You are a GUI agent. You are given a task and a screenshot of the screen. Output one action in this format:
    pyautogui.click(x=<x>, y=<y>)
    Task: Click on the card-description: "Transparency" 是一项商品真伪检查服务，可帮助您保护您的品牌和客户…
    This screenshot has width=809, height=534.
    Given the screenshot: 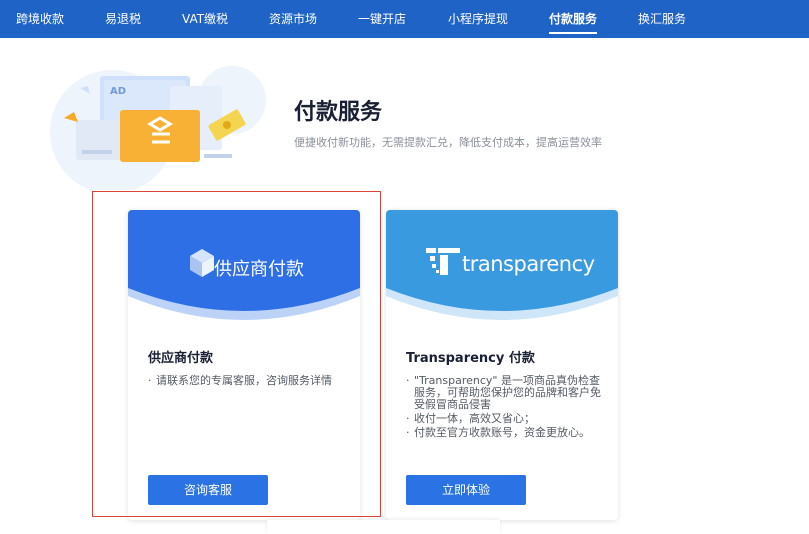 What is the action you would take?
    pyautogui.click(x=504, y=408)
    